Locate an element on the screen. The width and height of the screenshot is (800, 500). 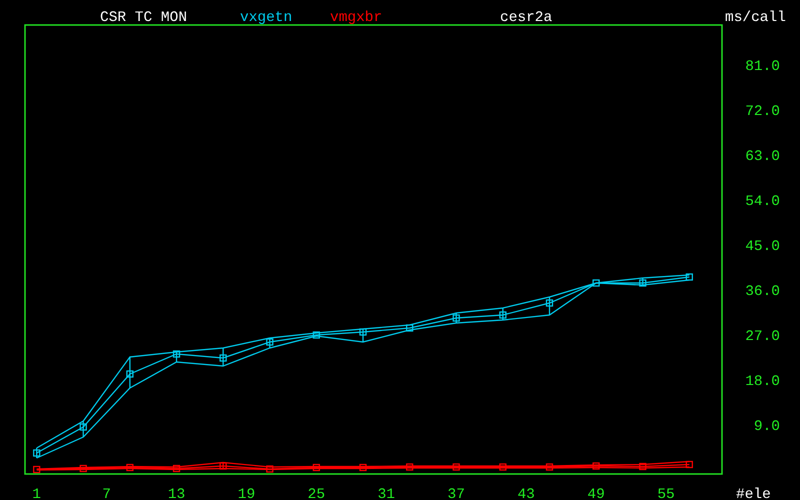
y-tick-label: 27.0 is located at coordinates (762, 337).